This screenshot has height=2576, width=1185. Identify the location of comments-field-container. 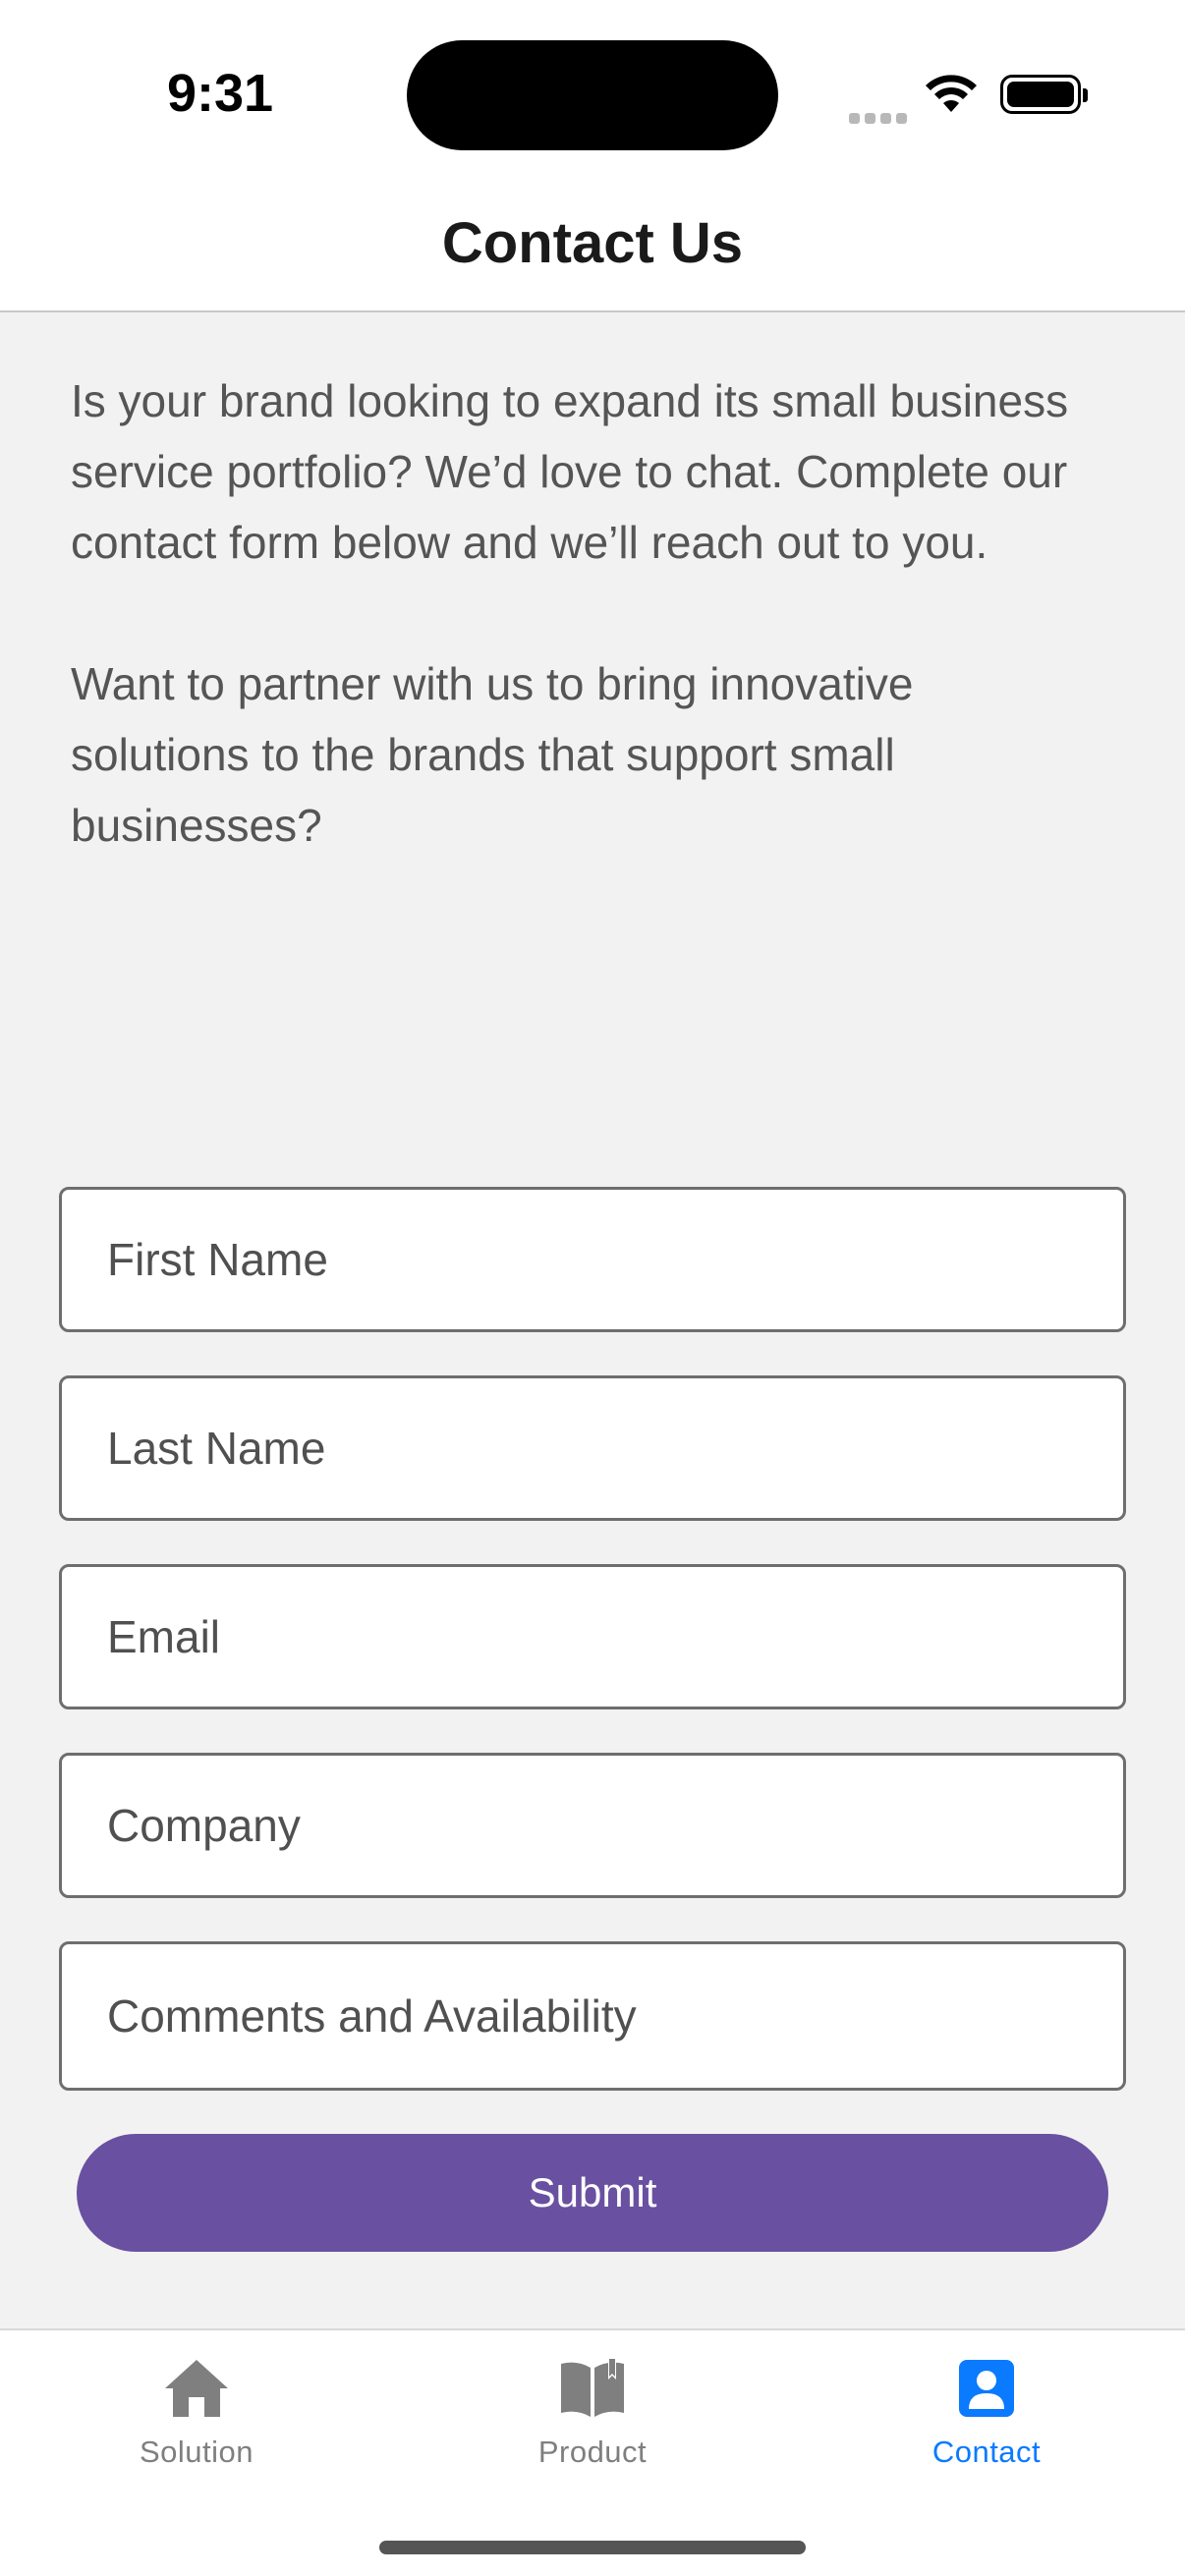
(592, 2016).